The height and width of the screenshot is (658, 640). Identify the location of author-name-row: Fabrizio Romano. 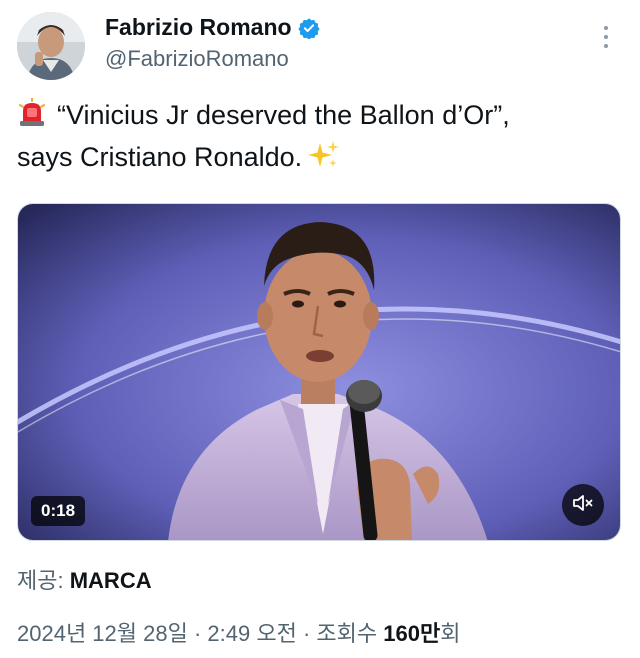
(212, 27).